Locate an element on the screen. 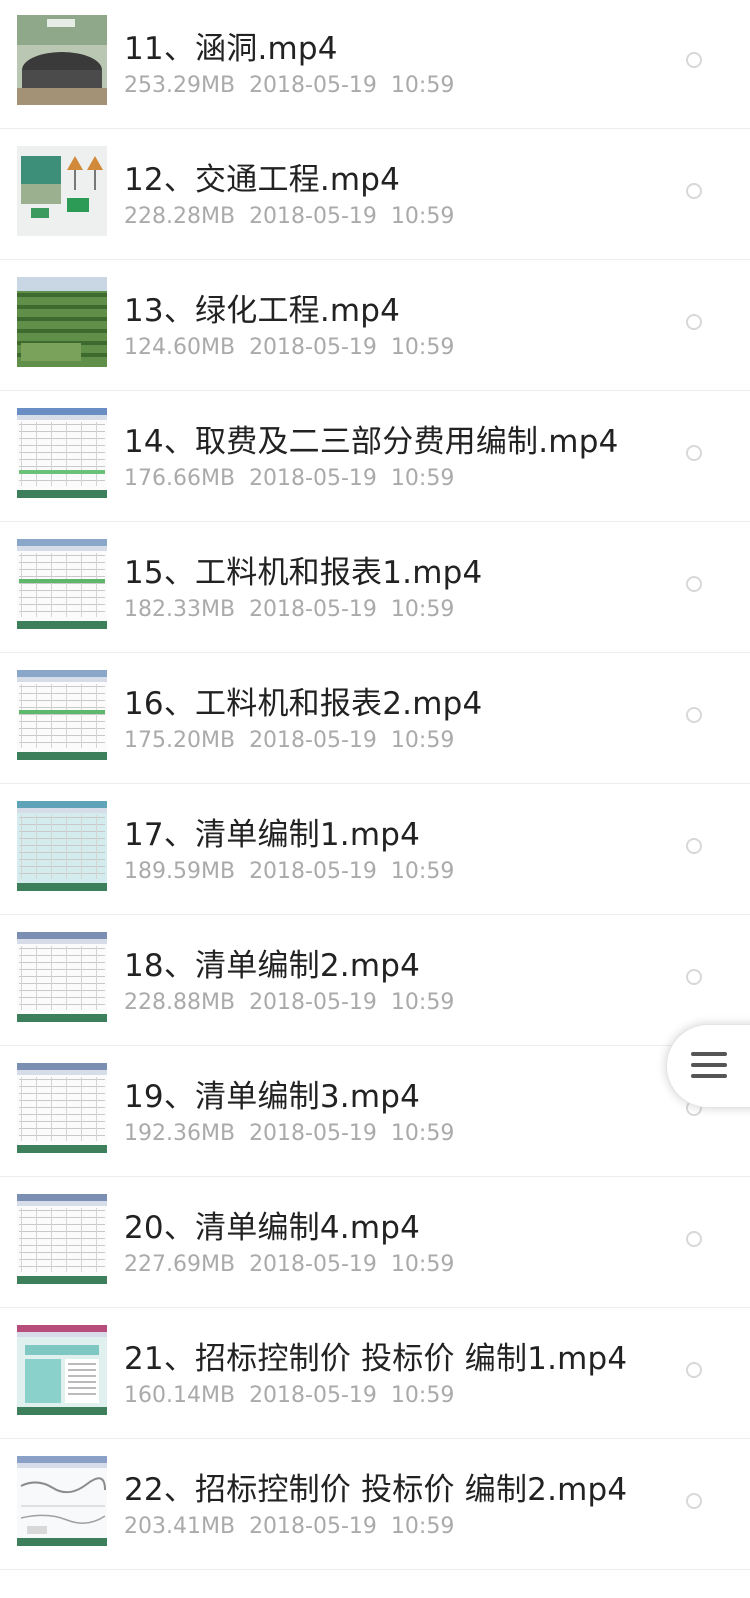 Image resolution: width=750 pixels, height=1598 pixels. file-size: 175.20MB is located at coordinates (180, 740).